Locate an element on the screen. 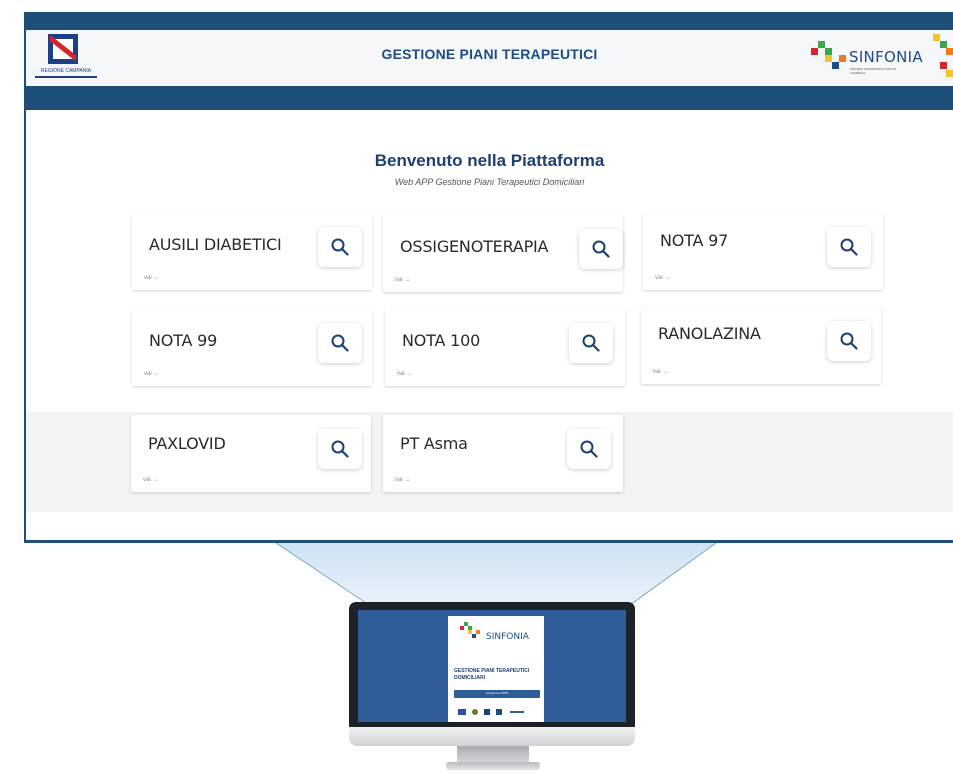  card-title: NOTA 100 is located at coordinates (441, 340).